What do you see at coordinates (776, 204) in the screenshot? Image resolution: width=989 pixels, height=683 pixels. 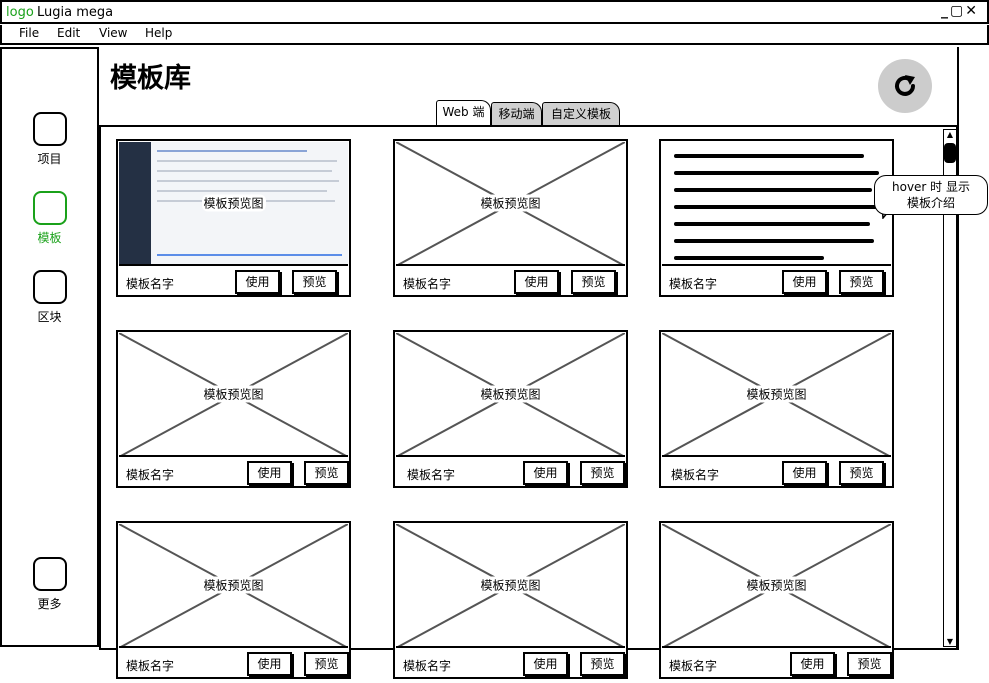 I see `template-text-preview` at bounding box center [776, 204].